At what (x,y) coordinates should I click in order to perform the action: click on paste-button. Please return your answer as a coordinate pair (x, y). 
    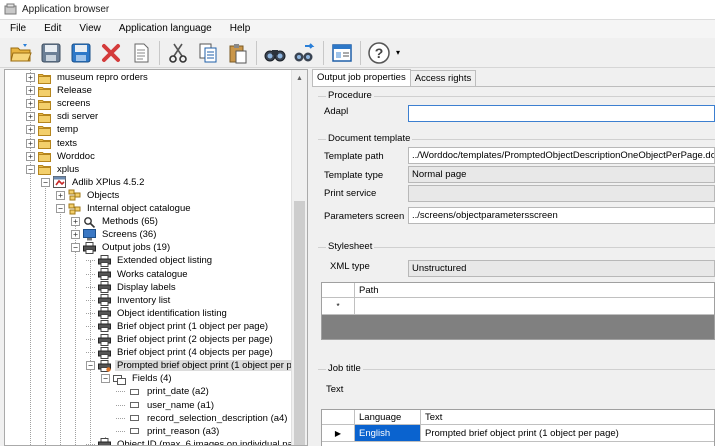
    Looking at the image, I should click on (238, 53).